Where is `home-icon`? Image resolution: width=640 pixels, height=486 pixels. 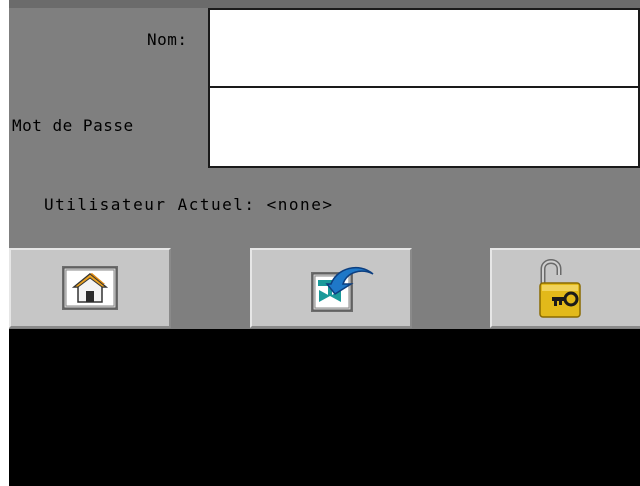 home-icon is located at coordinates (90, 288).